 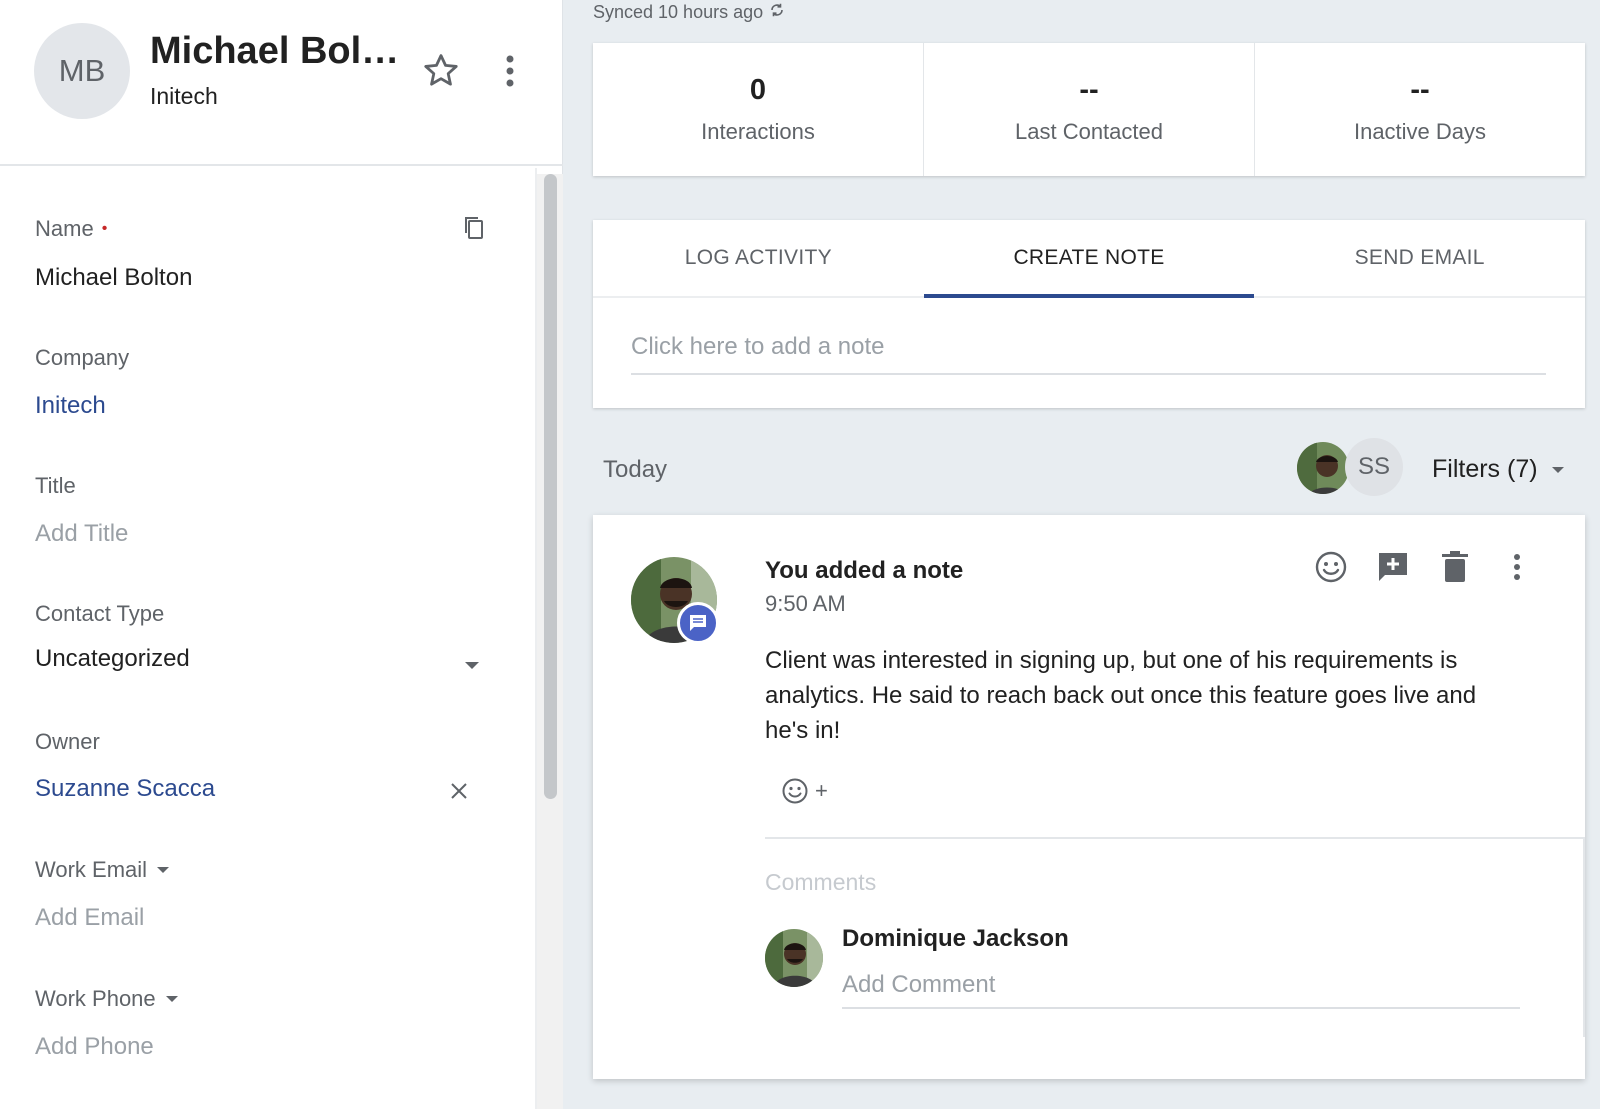 What do you see at coordinates (113, 278) in the screenshot?
I see `name-value: Michael Bolton` at bounding box center [113, 278].